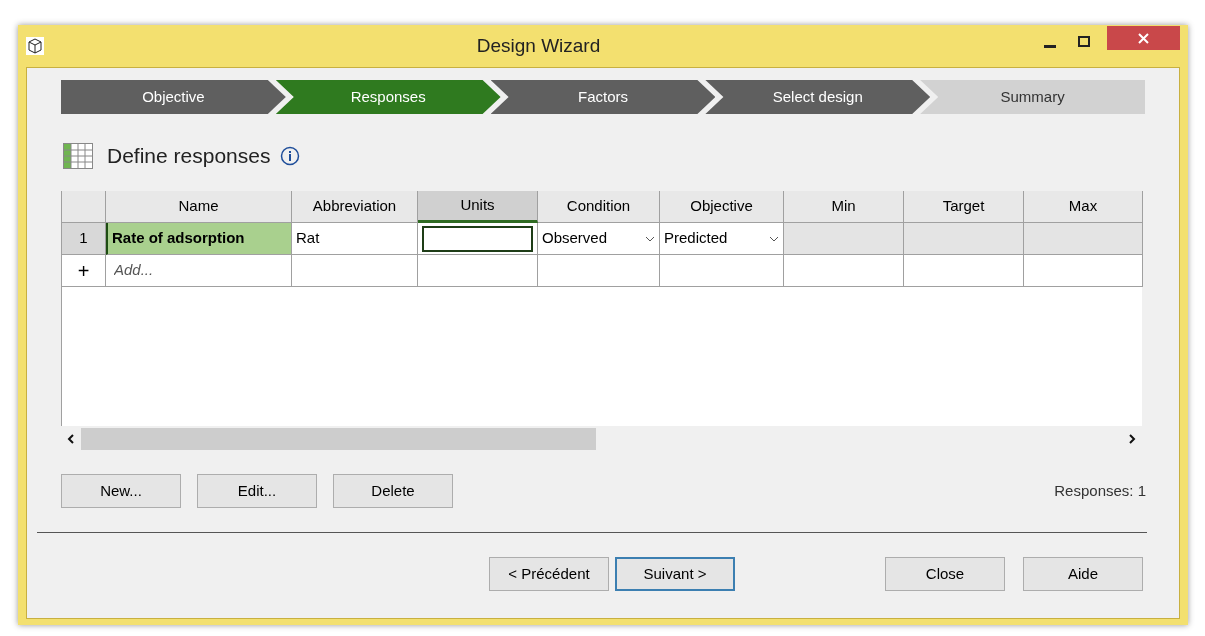 Image resolution: width=1205 pixels, height=636 pixels. I want to click on scroll-right-icon, so click(1132, 439).